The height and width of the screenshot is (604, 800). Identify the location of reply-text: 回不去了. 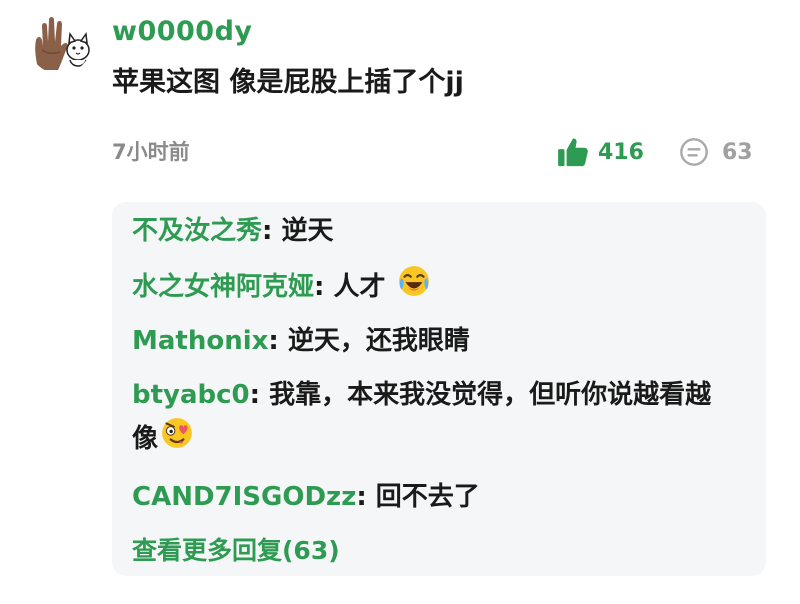
(427, 497).